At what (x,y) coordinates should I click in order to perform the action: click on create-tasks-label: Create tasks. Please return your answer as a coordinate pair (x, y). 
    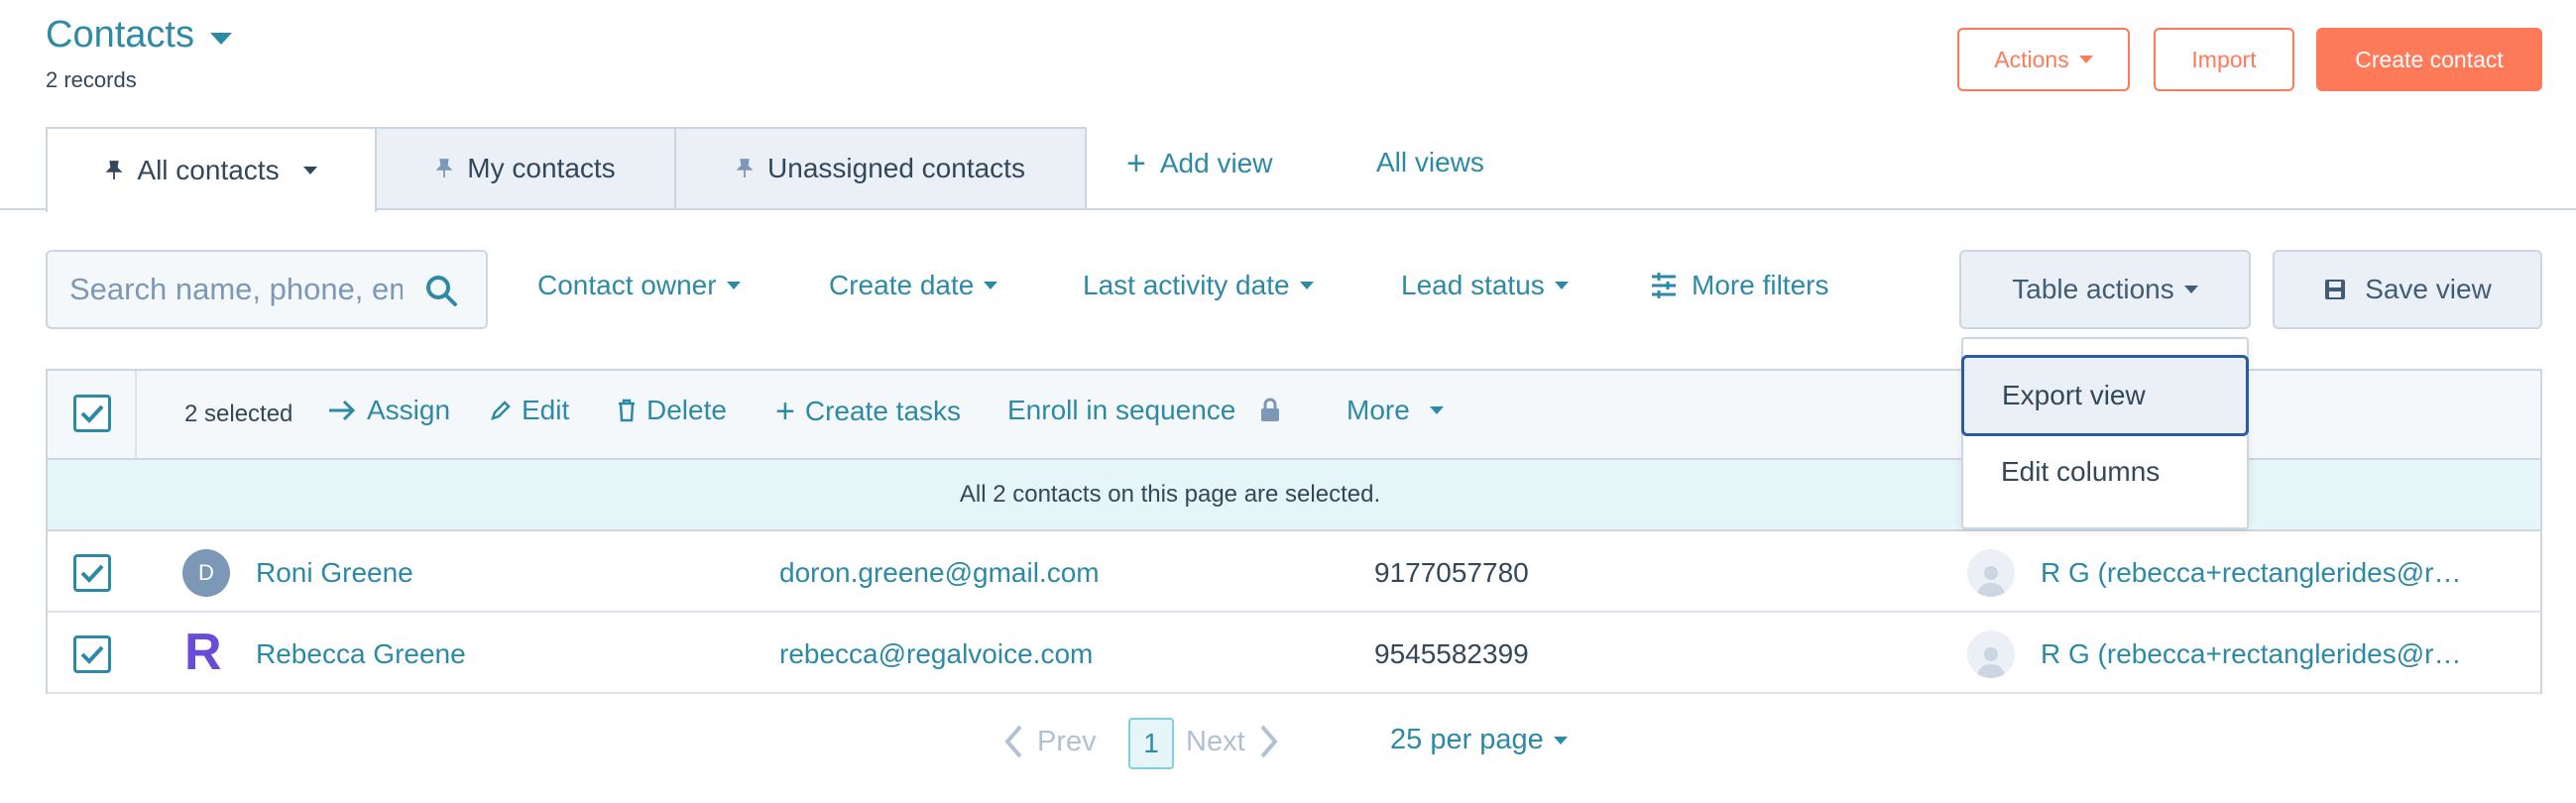
    Looking at the image, I should click on (883, 411).